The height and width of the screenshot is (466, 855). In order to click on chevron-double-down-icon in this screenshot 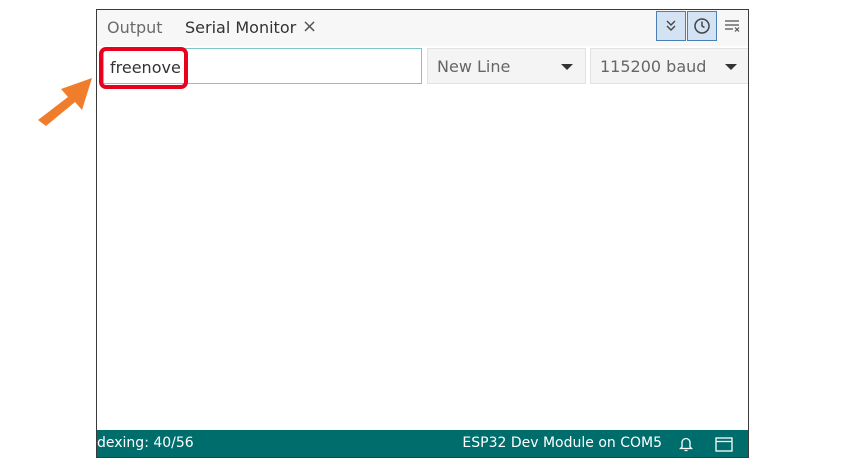, I will do `click(671, 25)`.